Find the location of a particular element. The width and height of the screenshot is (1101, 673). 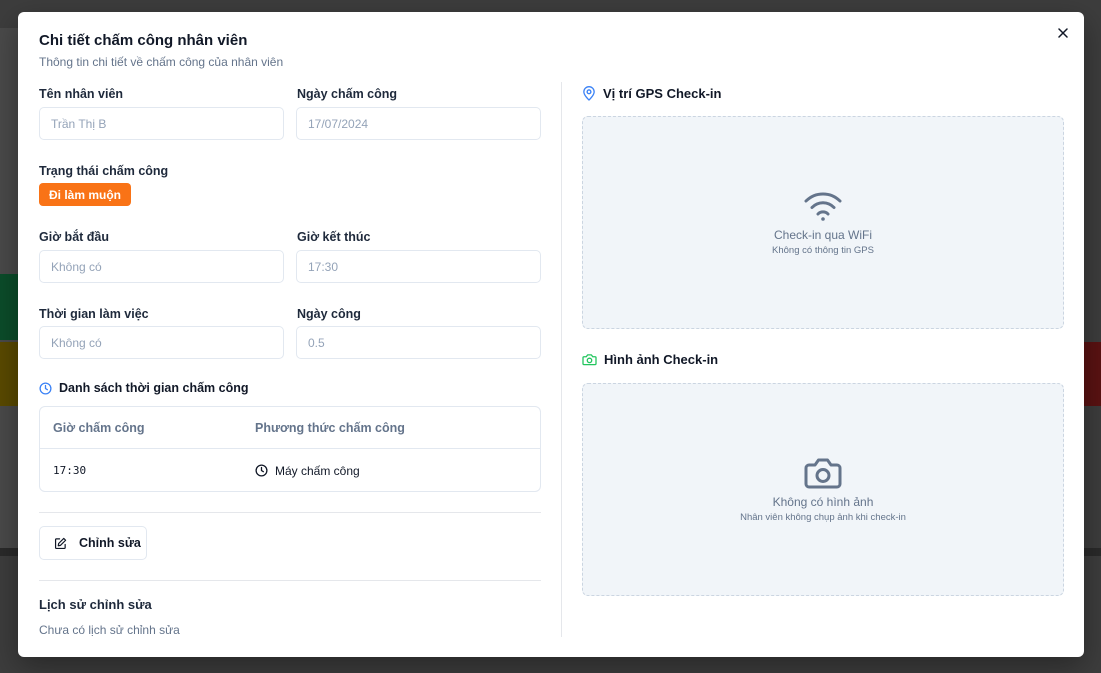

gps-placeholder-title: Check-in qua WiFi is located at coordinates (823, 234).